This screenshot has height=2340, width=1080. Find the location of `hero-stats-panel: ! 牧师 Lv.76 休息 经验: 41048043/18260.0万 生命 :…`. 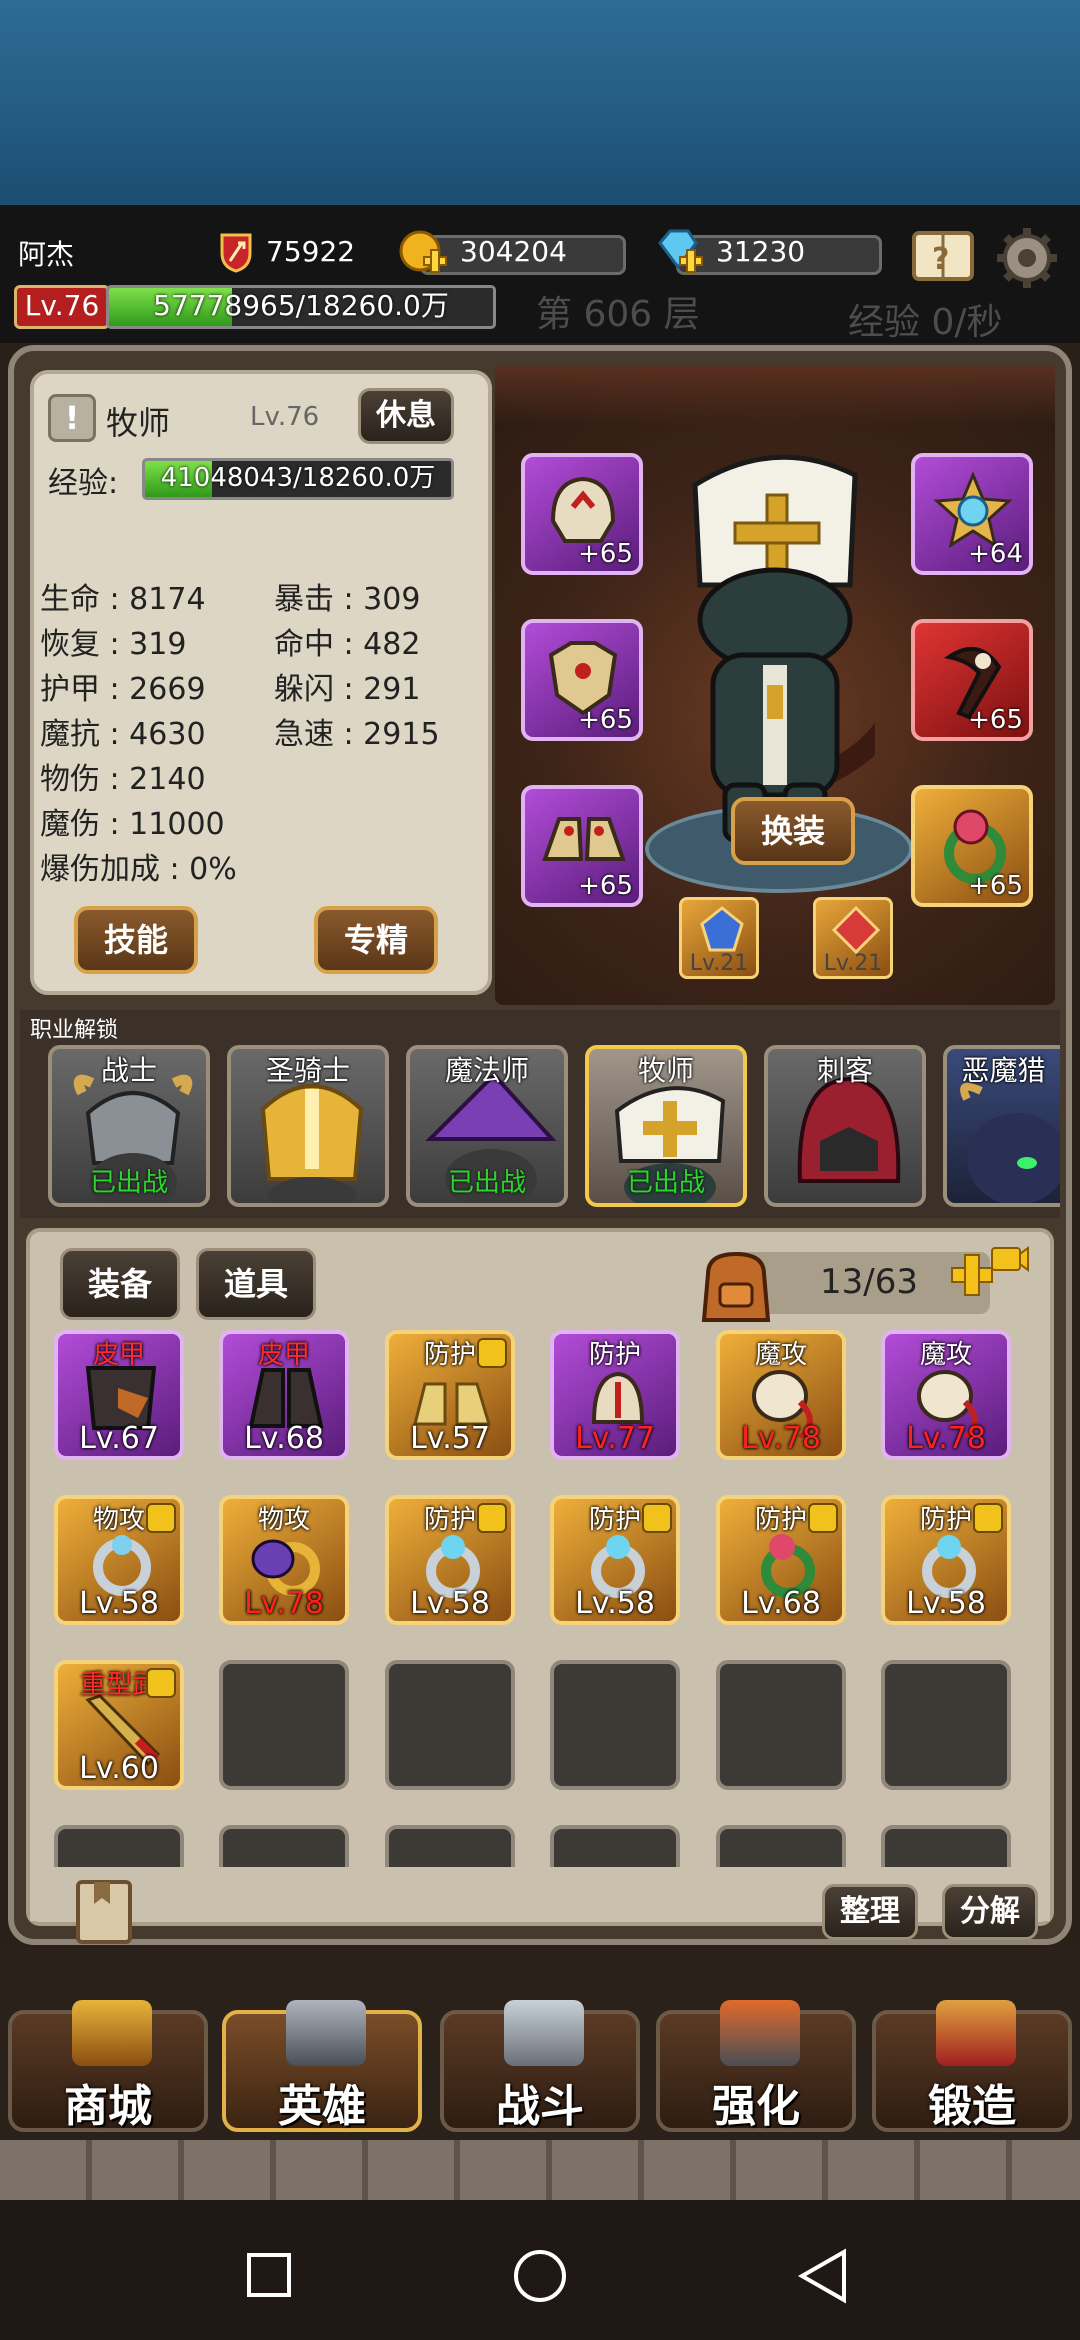

hero-stats-panel: ! 牧师 Lv.76 休息 经验: 41048043/18260.0万 生命 :… is located at coordinates (261, 682).